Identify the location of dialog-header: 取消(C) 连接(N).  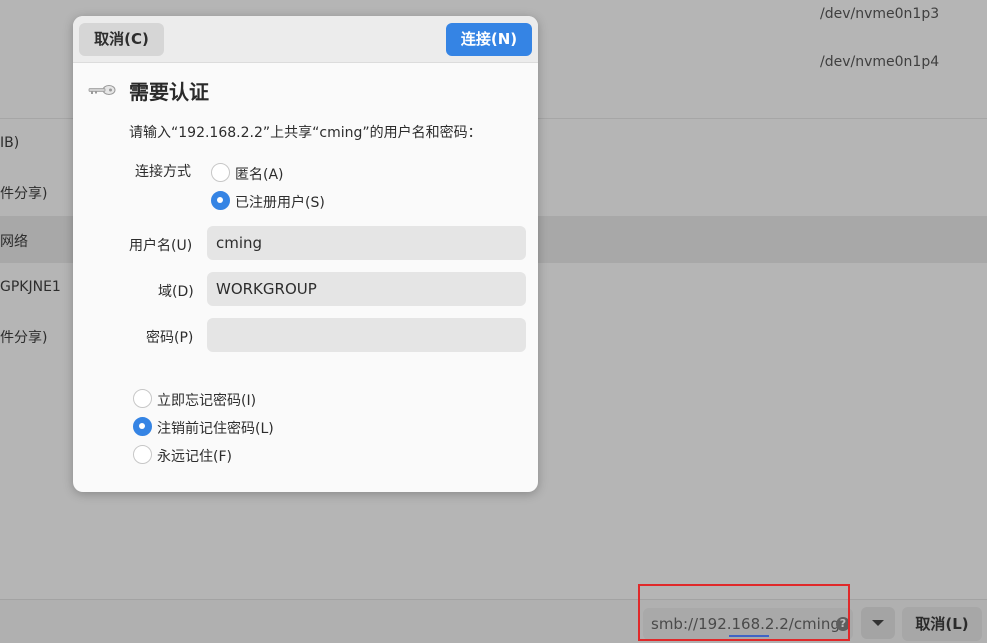
(305, 39).